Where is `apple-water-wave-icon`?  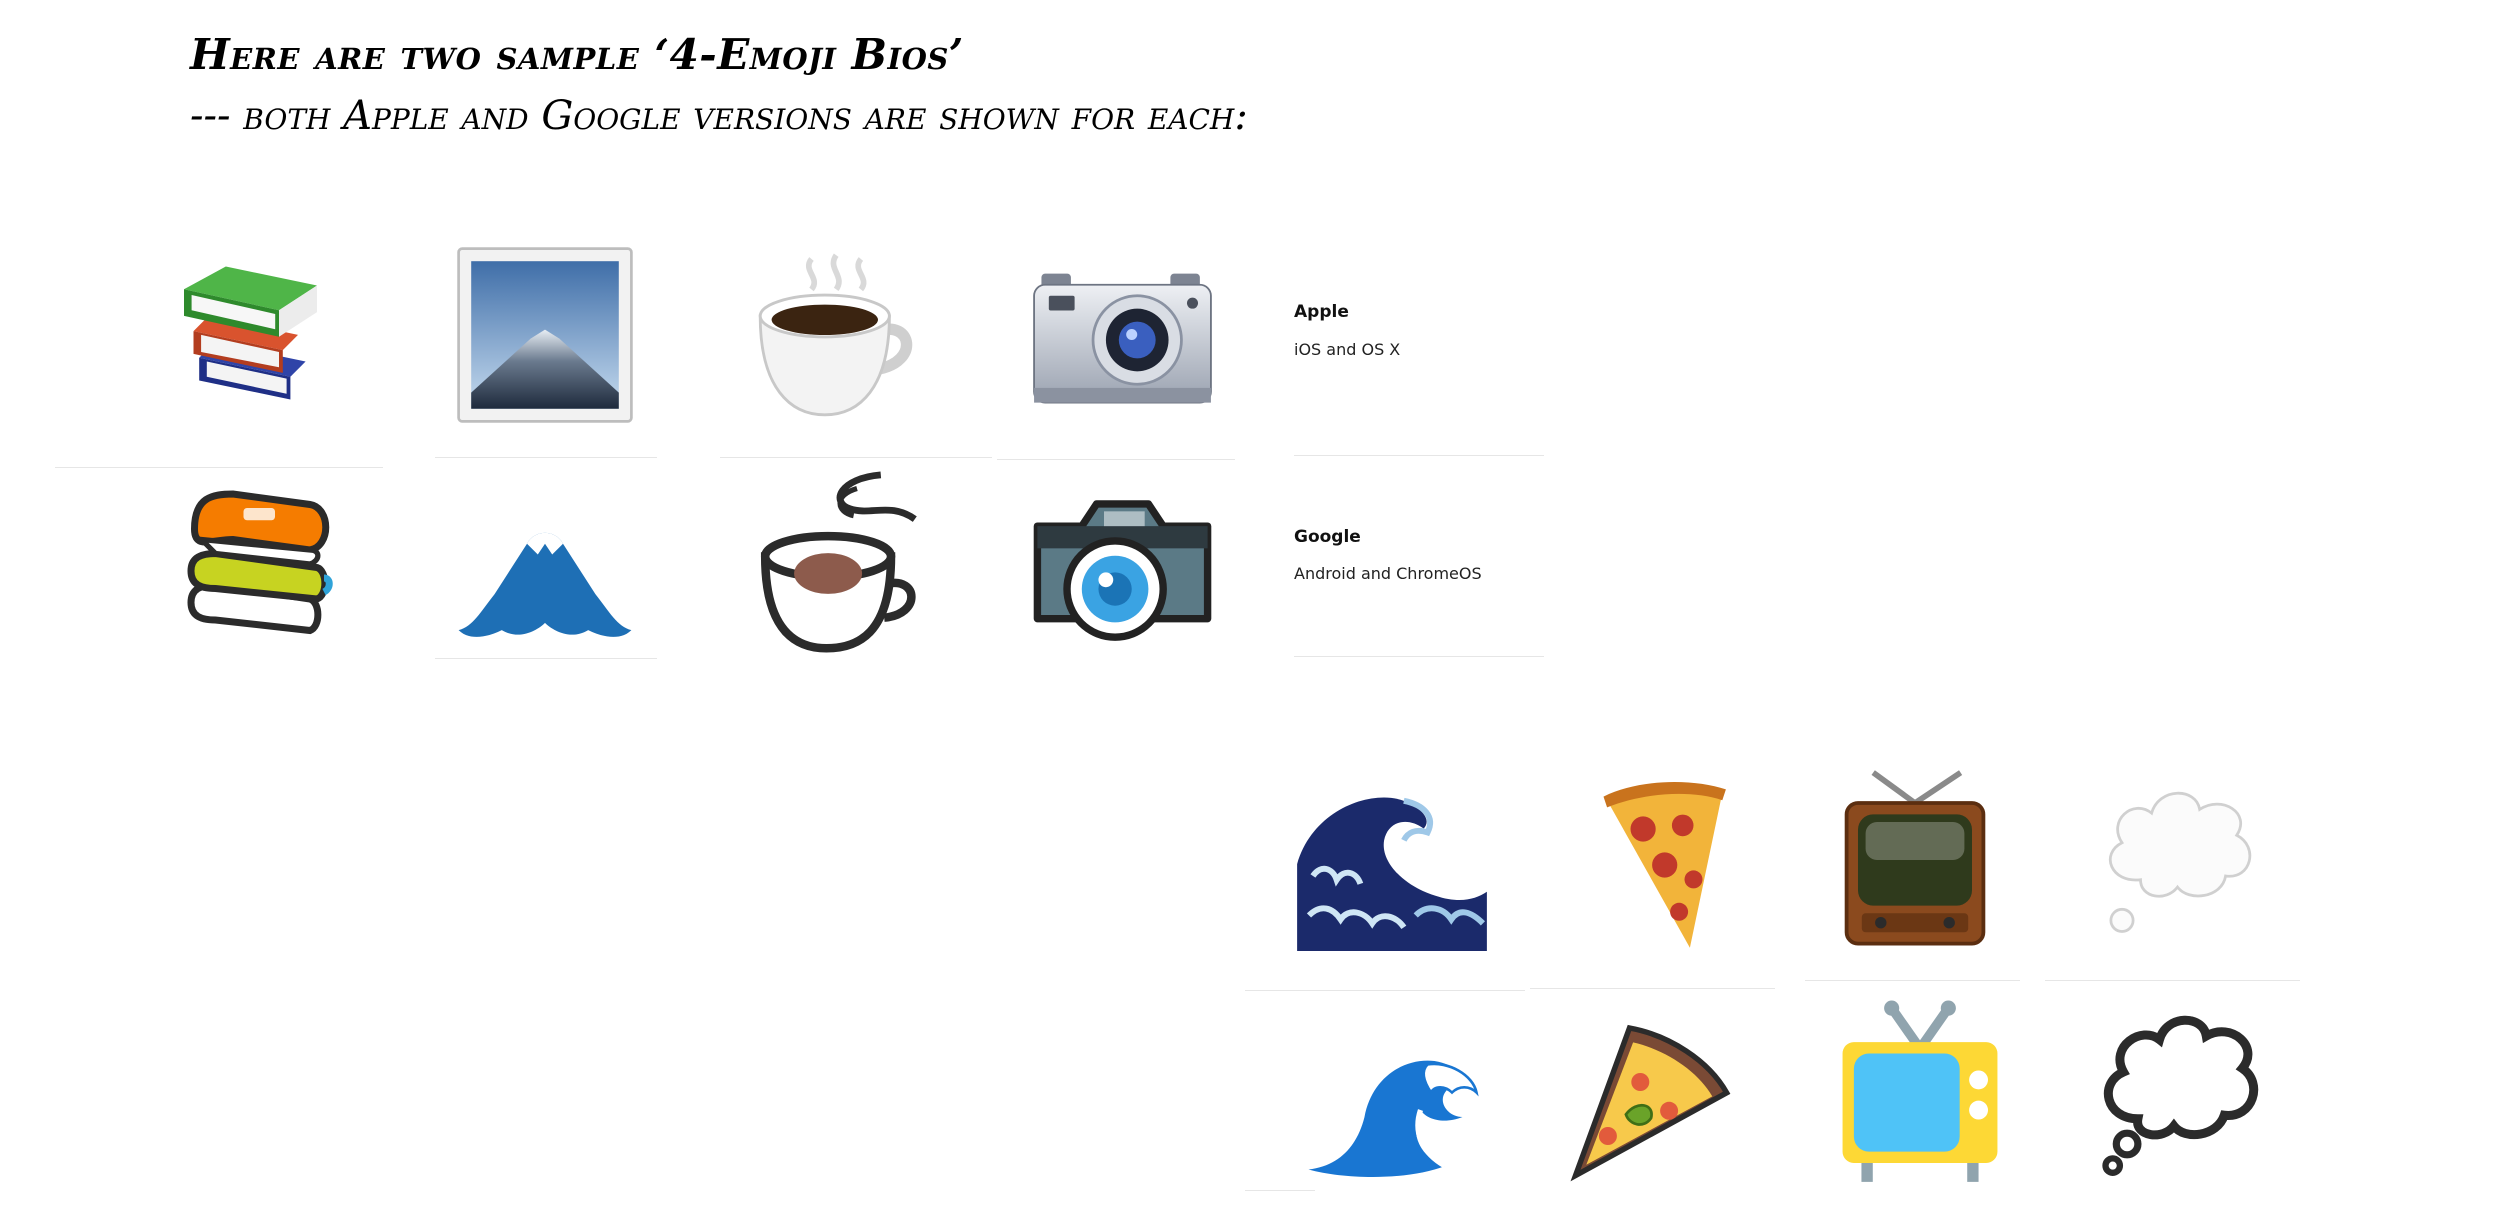
apple-water-wave-icon is located at coordinates (1392, 870).